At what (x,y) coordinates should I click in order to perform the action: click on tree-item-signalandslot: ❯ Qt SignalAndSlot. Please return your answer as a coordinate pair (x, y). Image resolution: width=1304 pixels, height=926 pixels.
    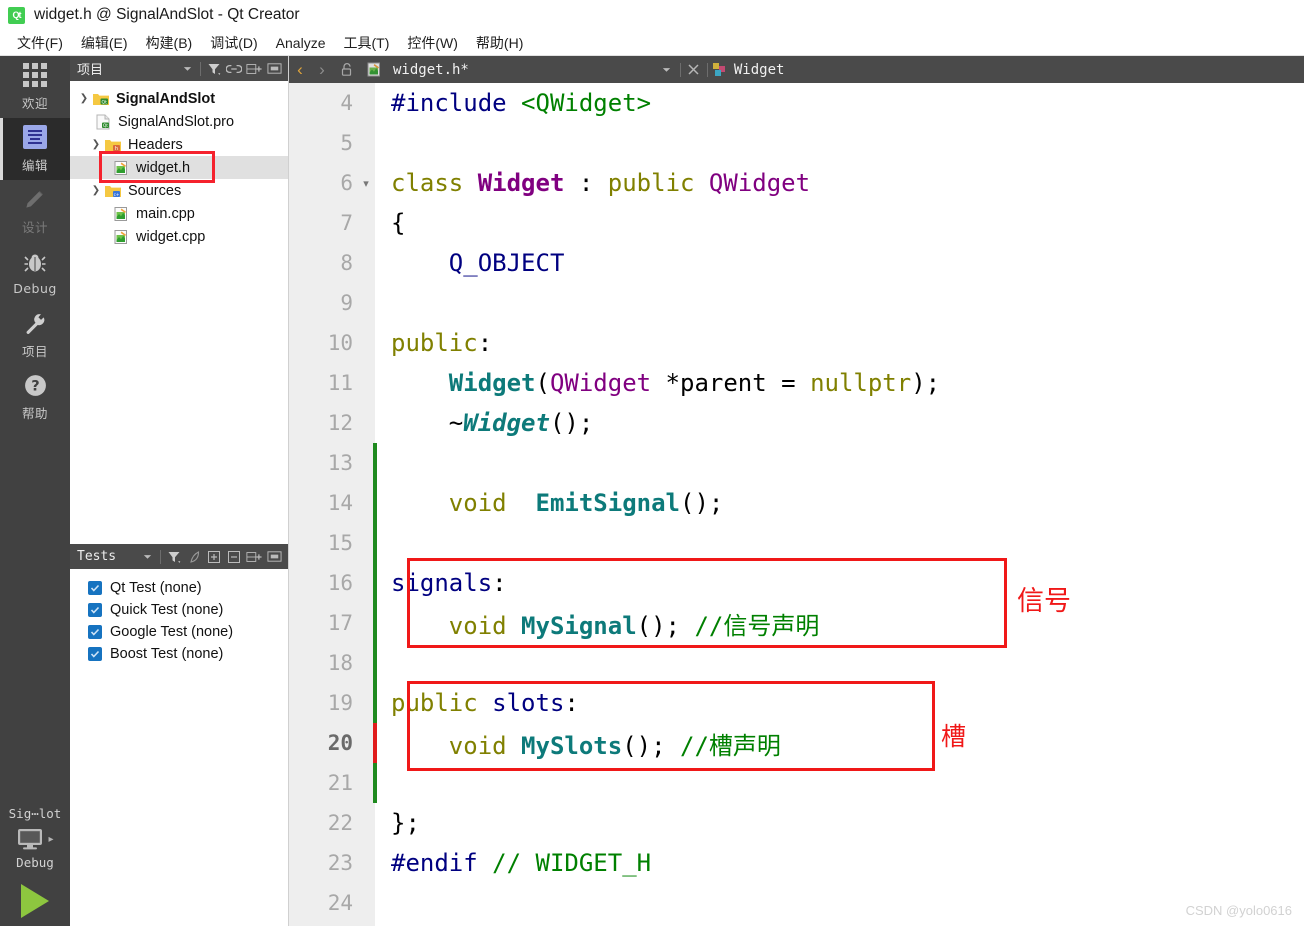
    Looking at the image, I should click on (179, 98).